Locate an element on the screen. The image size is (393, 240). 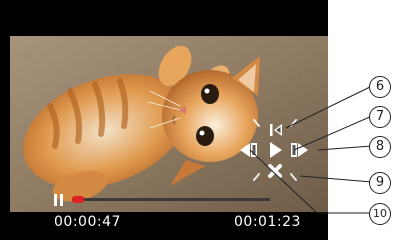
callout-8: 8 is located at coordinates (380, 147).